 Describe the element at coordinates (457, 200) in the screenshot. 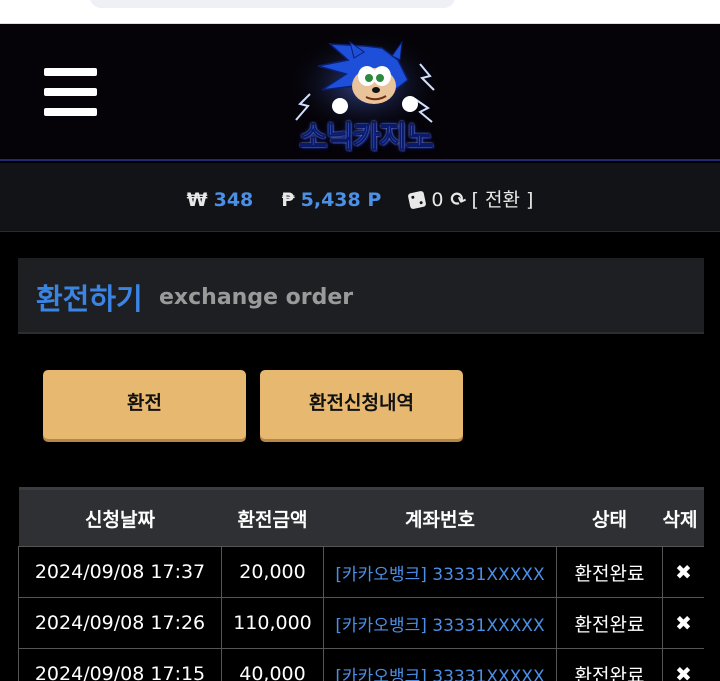

I see `refresh-icon: ⟳` at that location.